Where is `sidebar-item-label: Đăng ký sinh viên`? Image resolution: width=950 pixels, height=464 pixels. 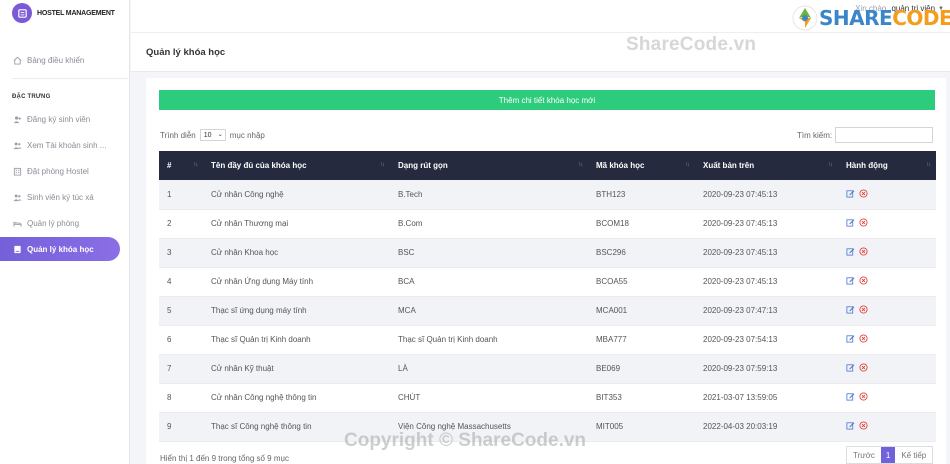
sidebar-item-label: Đăng ký sinh viên is located at coordinates (59, 119).